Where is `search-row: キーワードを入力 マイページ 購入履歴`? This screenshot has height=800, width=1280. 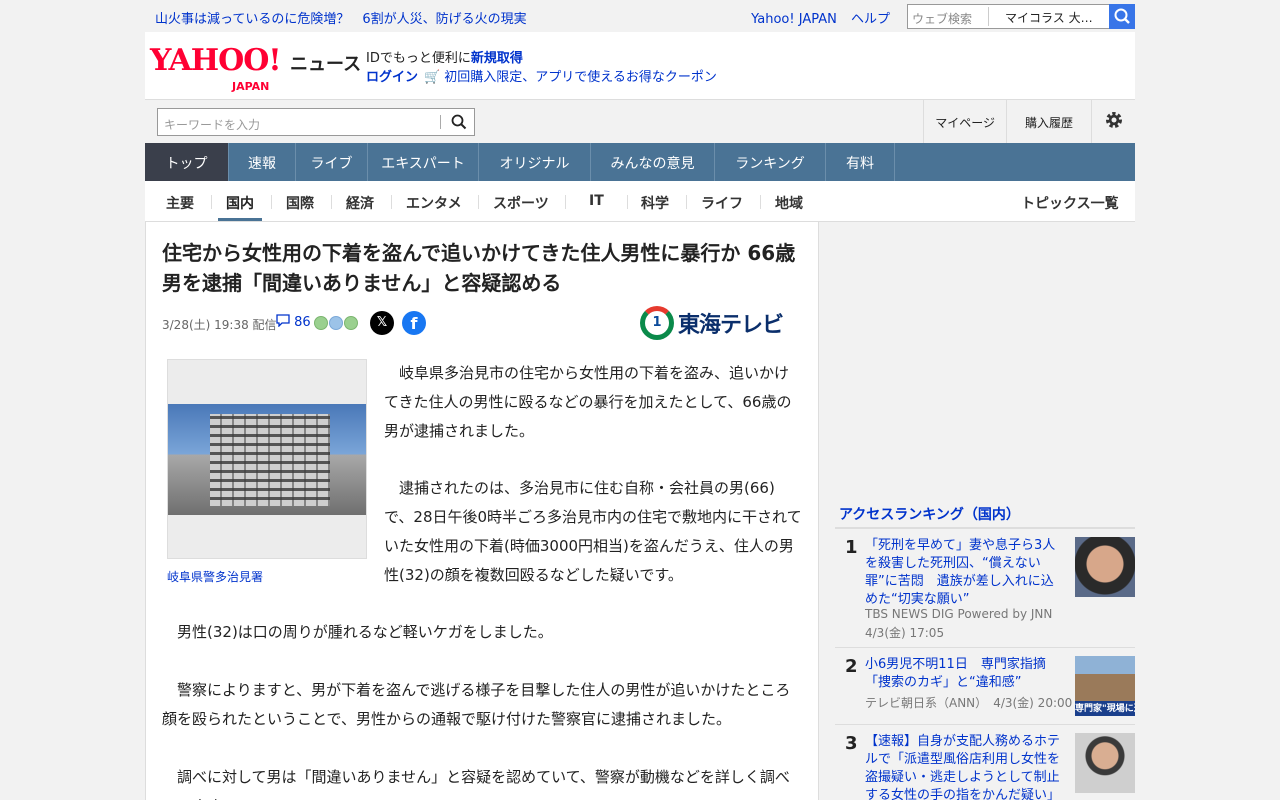 search-row: キーワードを入力 マイページ 購入履歴 is located at coordinates (640, 121).